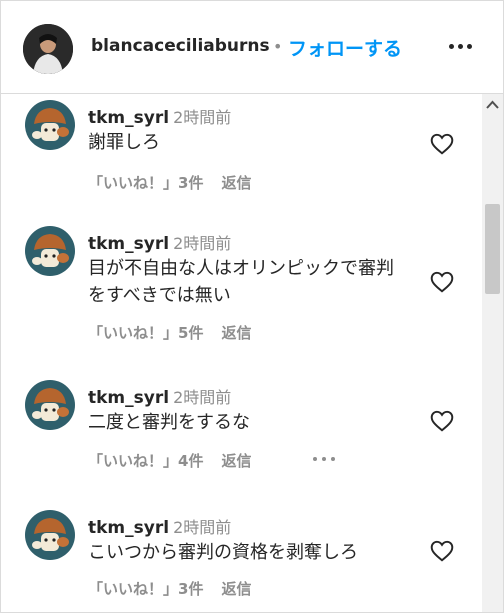 The image size is (504, 613). What do you see at coordinates (345, 47) in the screenshot?
I see `follow-button: フォローする` at bounding box center [345, 47].